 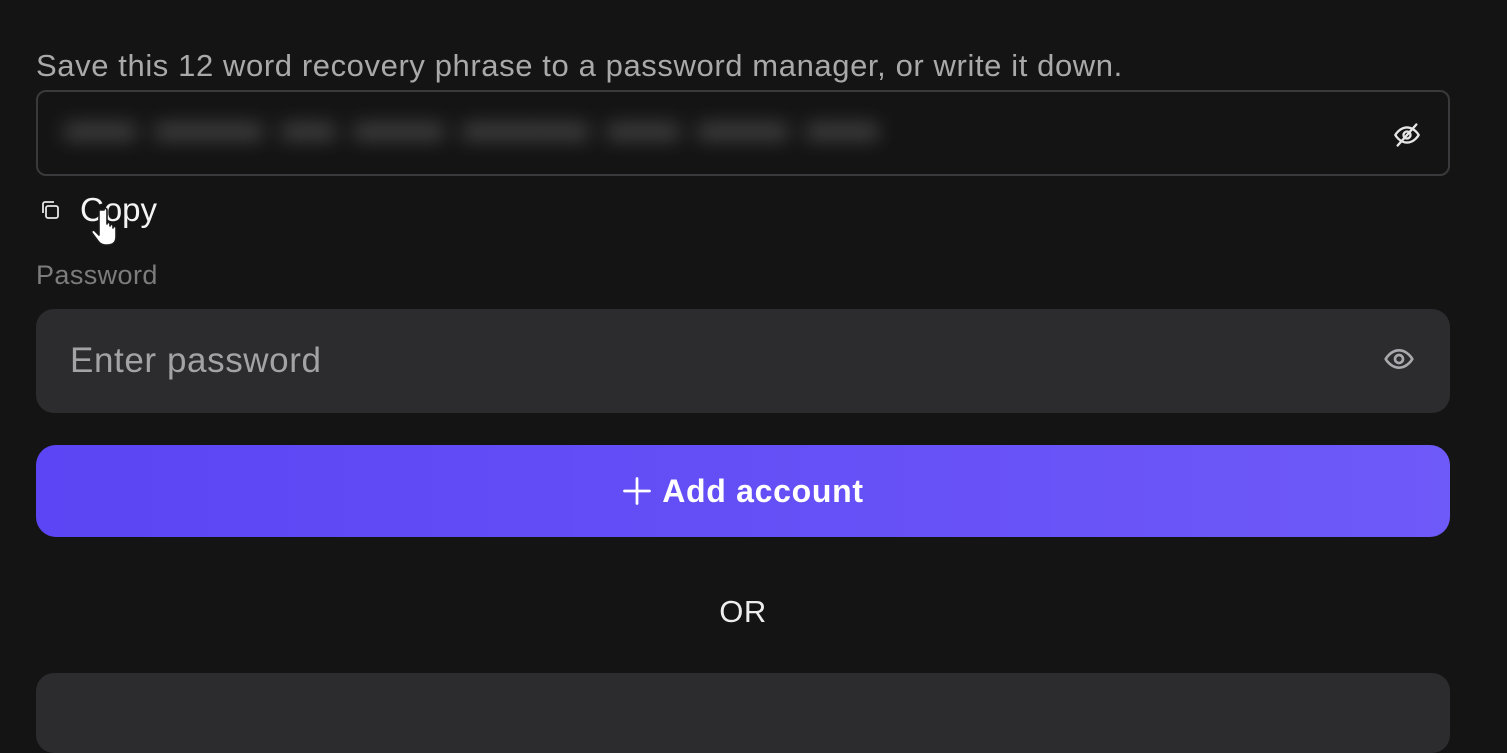 I want to click on eye-off-icon, so click(x=1407, y=135).